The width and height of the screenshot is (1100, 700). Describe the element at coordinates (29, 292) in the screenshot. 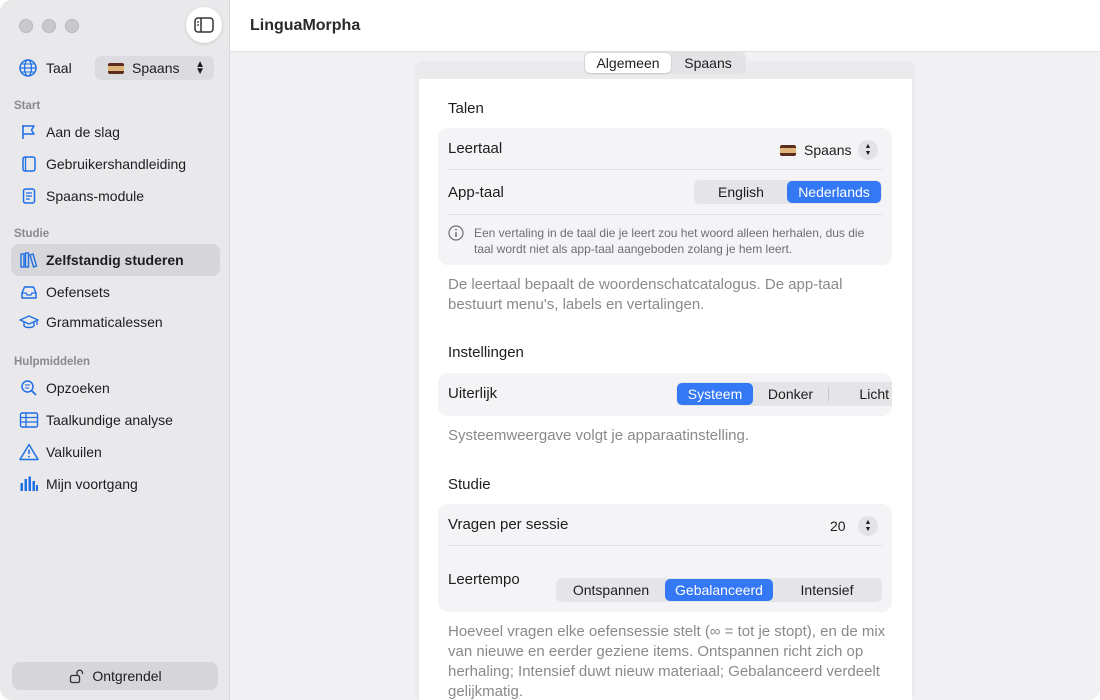

I see `tray-icon` at that location.